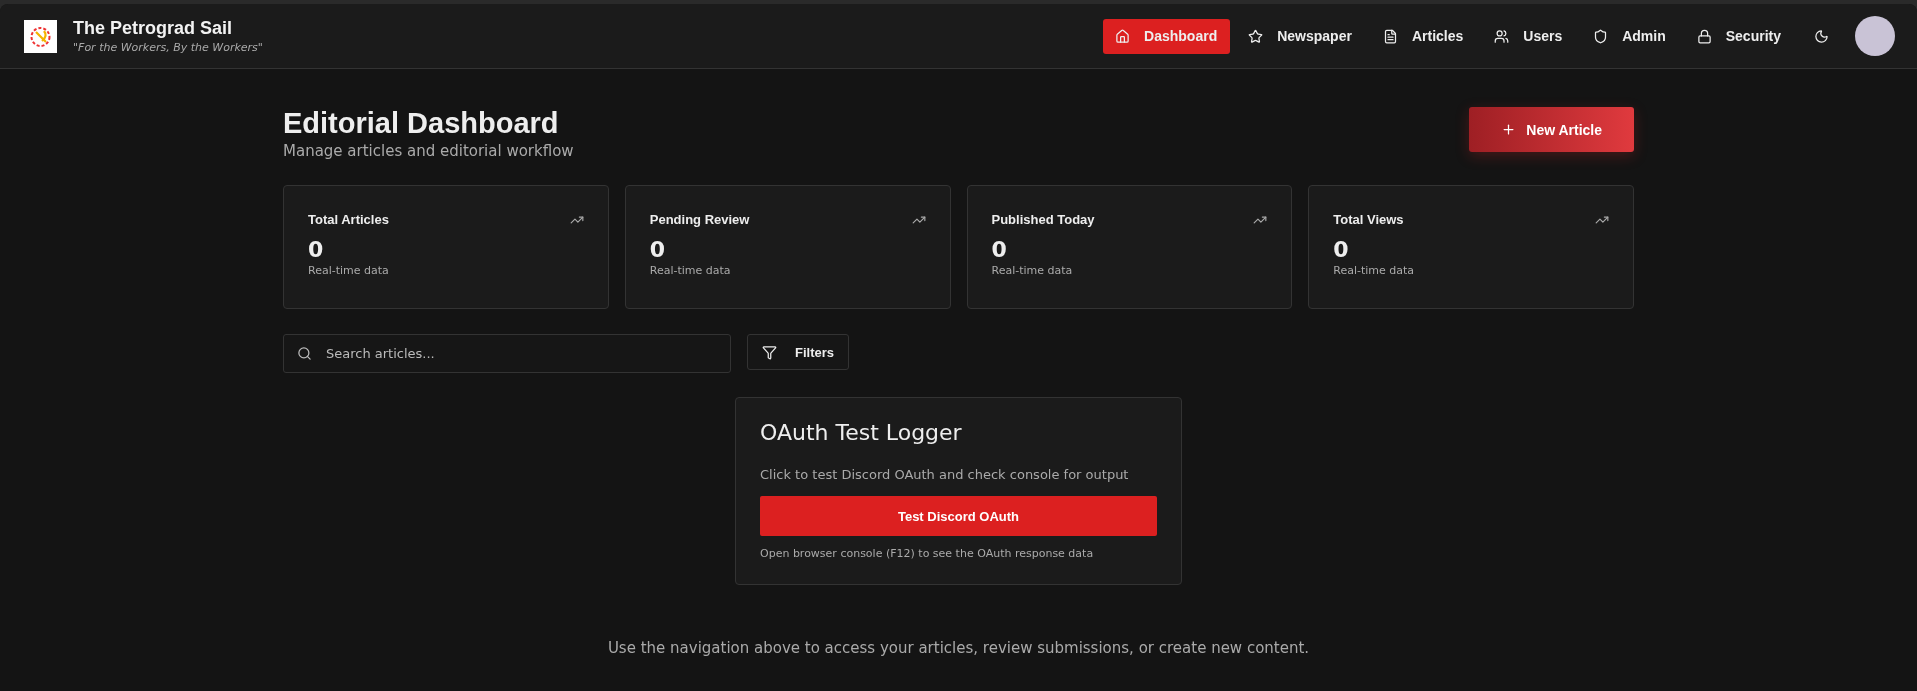 The image size is (1917, 691). Describe the element at coordinates (769, 352) in the screenshot. I see `funnel-icon` at that location.